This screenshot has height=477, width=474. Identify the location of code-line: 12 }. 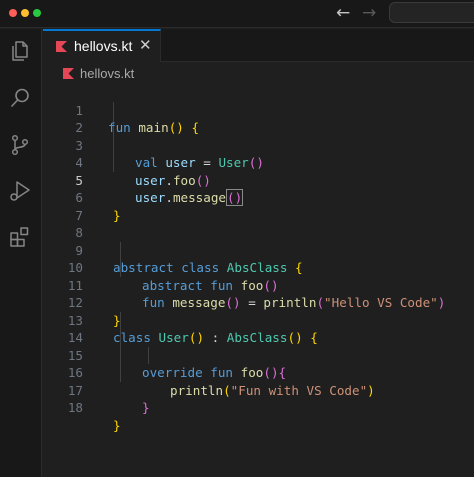
(258, 302).